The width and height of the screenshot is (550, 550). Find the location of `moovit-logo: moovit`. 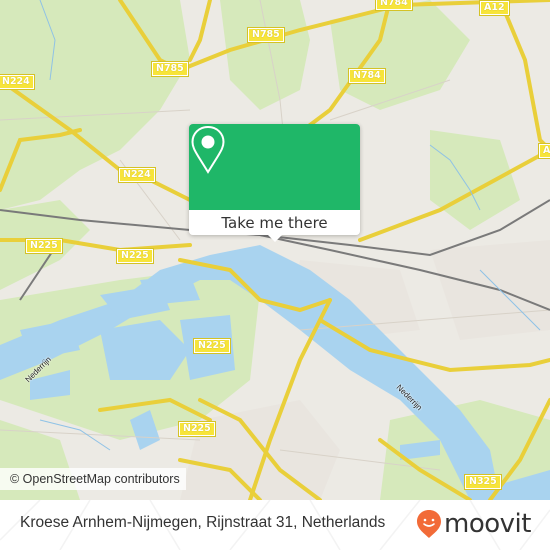

moovit-logo: moovit is located at coordinates (473, 524).